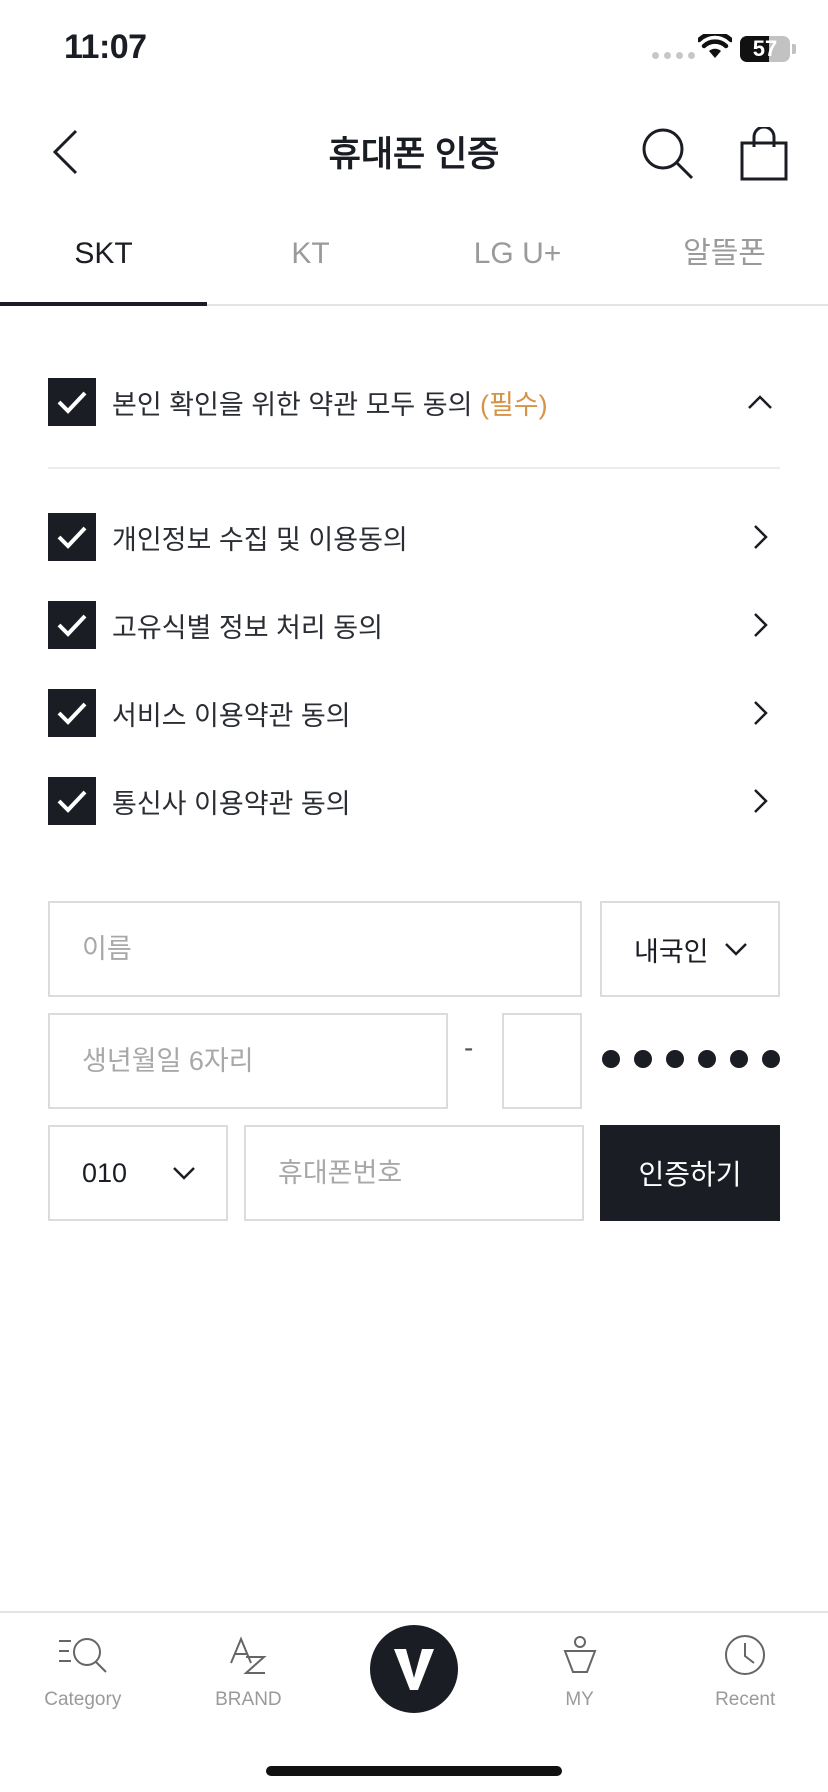 Image resolution: width=828 pixels, height=1792 pixels. What do you see at coordinates (292, 404) in the screenshot?
I see `agree-all-text: 본인 확인을 위한 약관 모두 동의` at bounding box center [292, 404].